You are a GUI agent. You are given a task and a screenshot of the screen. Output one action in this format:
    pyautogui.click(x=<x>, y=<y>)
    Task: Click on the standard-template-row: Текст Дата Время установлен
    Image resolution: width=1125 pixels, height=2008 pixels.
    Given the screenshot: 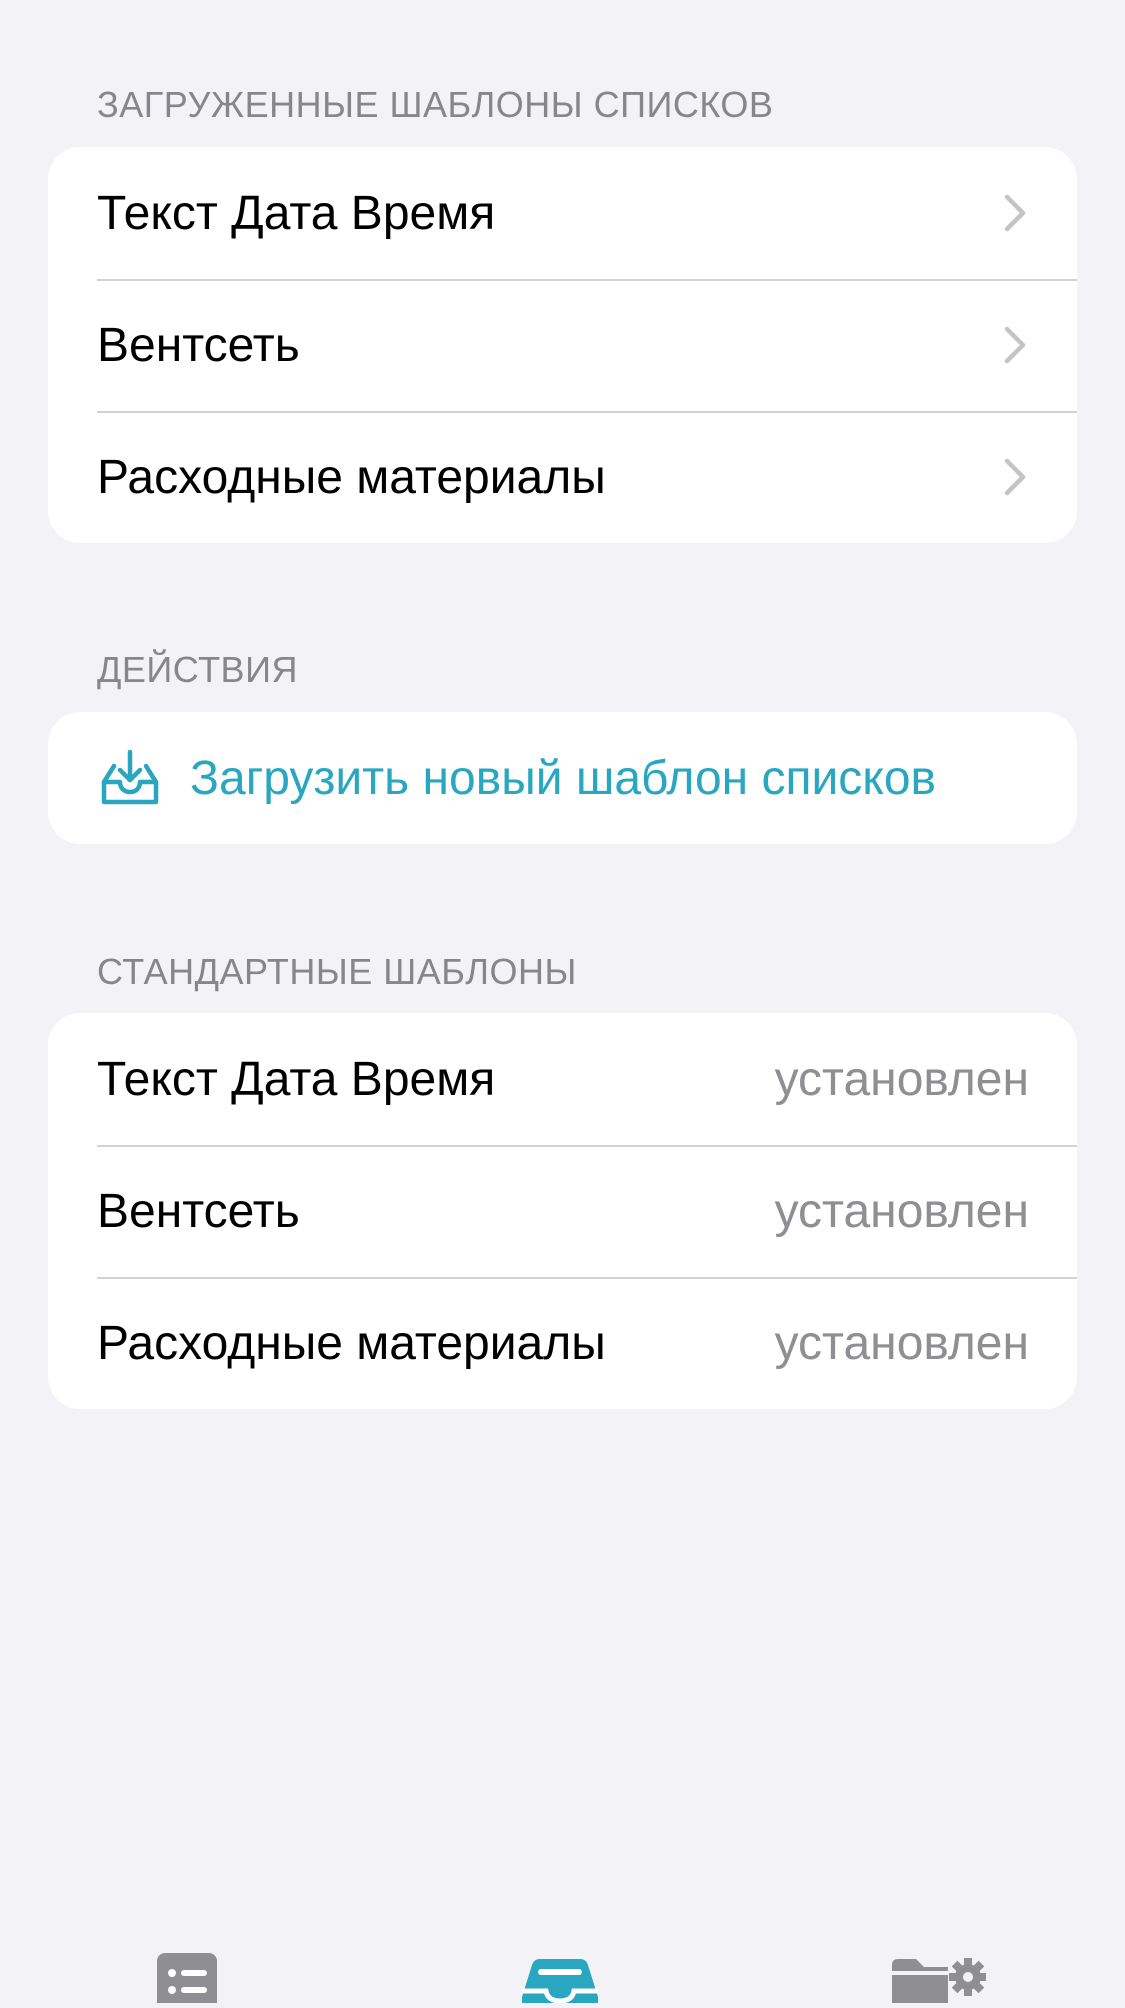 What is the action you would take?
    pyautogui.click(x=562, y=1079)
    